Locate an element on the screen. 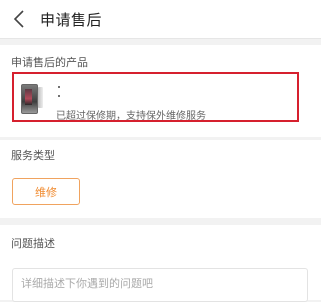 The width and height of the screenshot is (321, 302). repair-option-button: 维修 is located at coordinates (46, 191).